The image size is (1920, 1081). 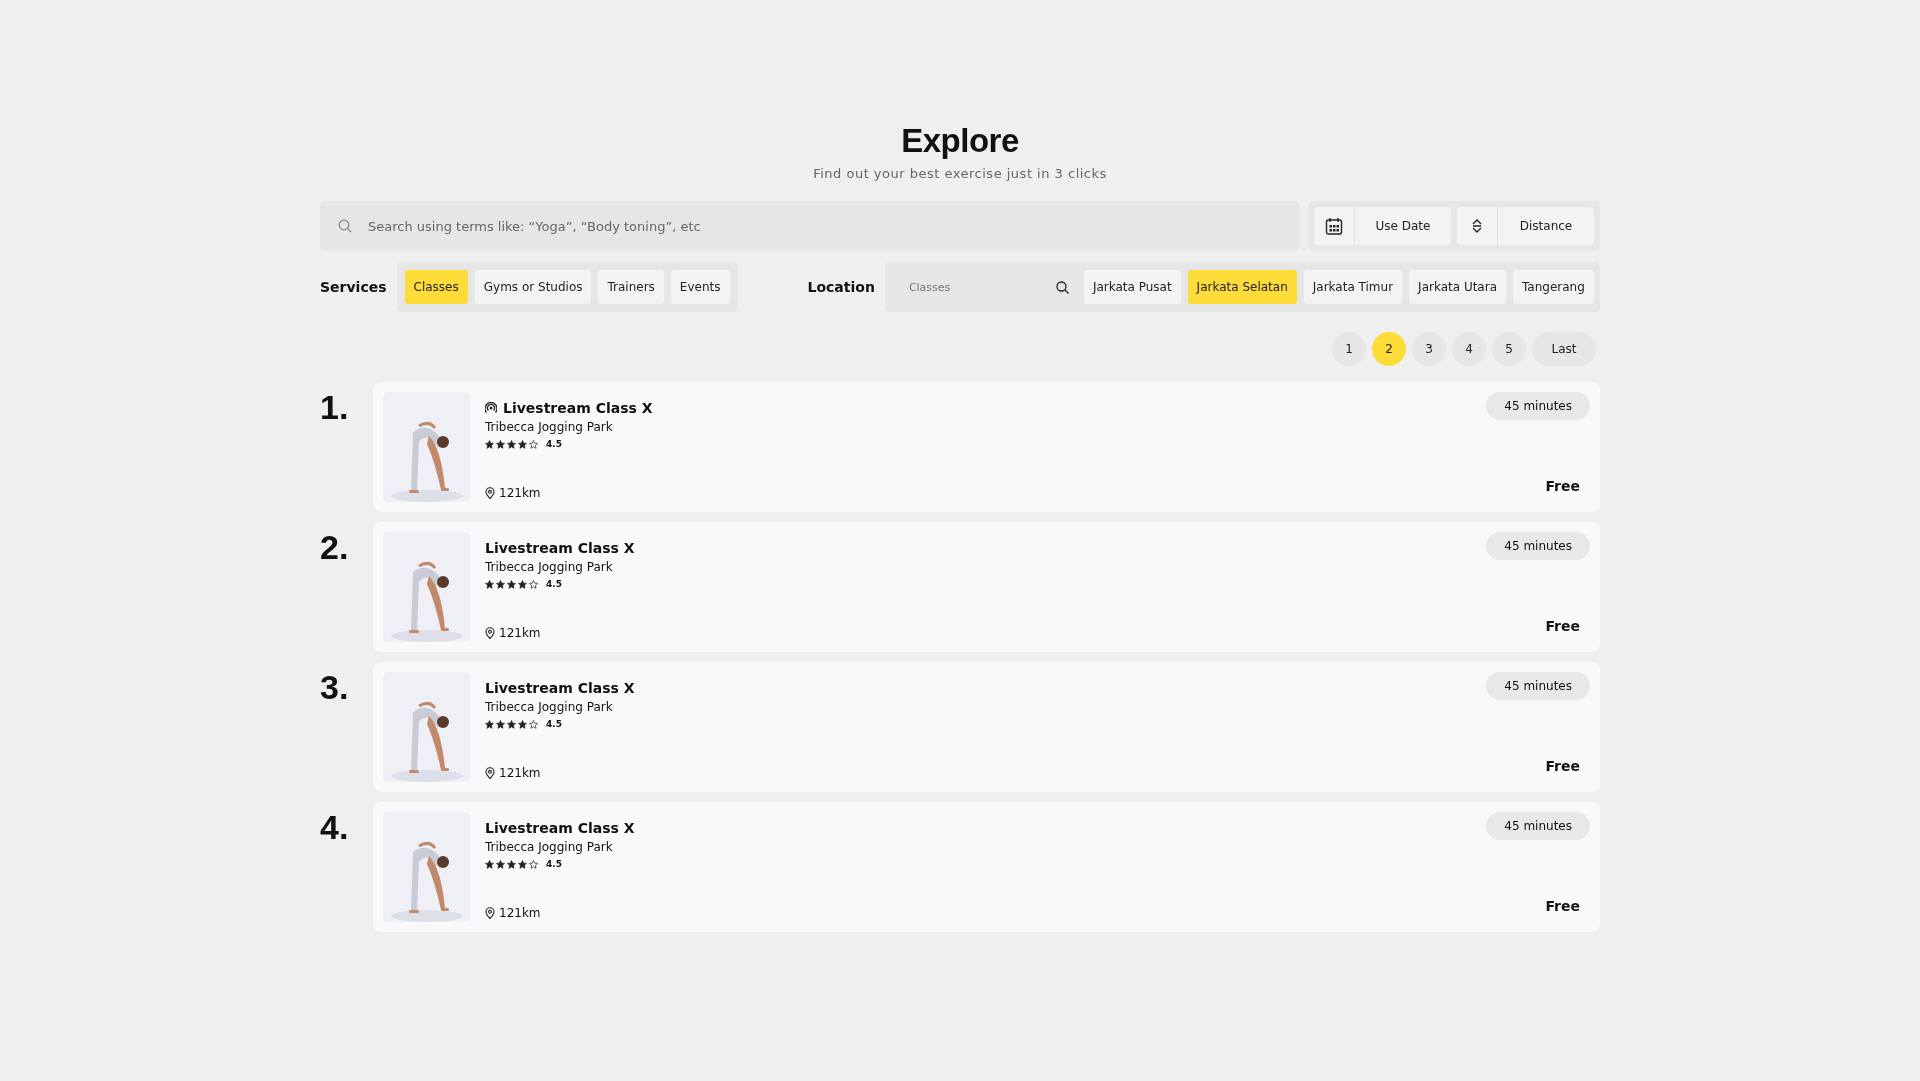 What do you see at coordinates (824, 226) in the screenshot?
I see `search-field: Search using terms like: “Yoga”, “Body toning”, etc` at bounding box center [824, 226].